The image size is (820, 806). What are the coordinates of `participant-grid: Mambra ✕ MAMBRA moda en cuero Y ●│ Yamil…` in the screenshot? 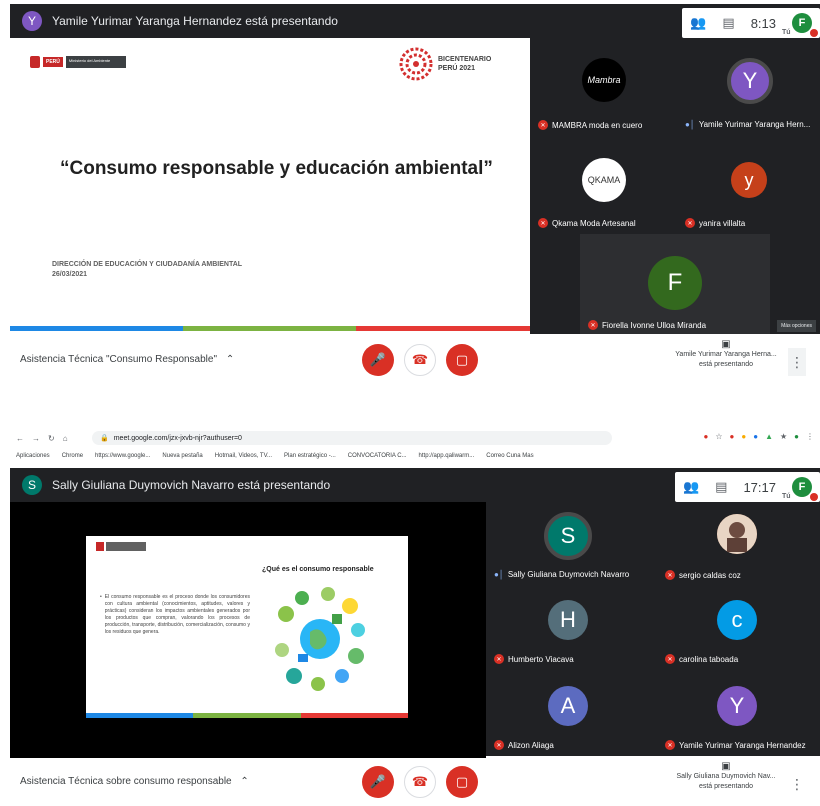 It's located at (675, 186).